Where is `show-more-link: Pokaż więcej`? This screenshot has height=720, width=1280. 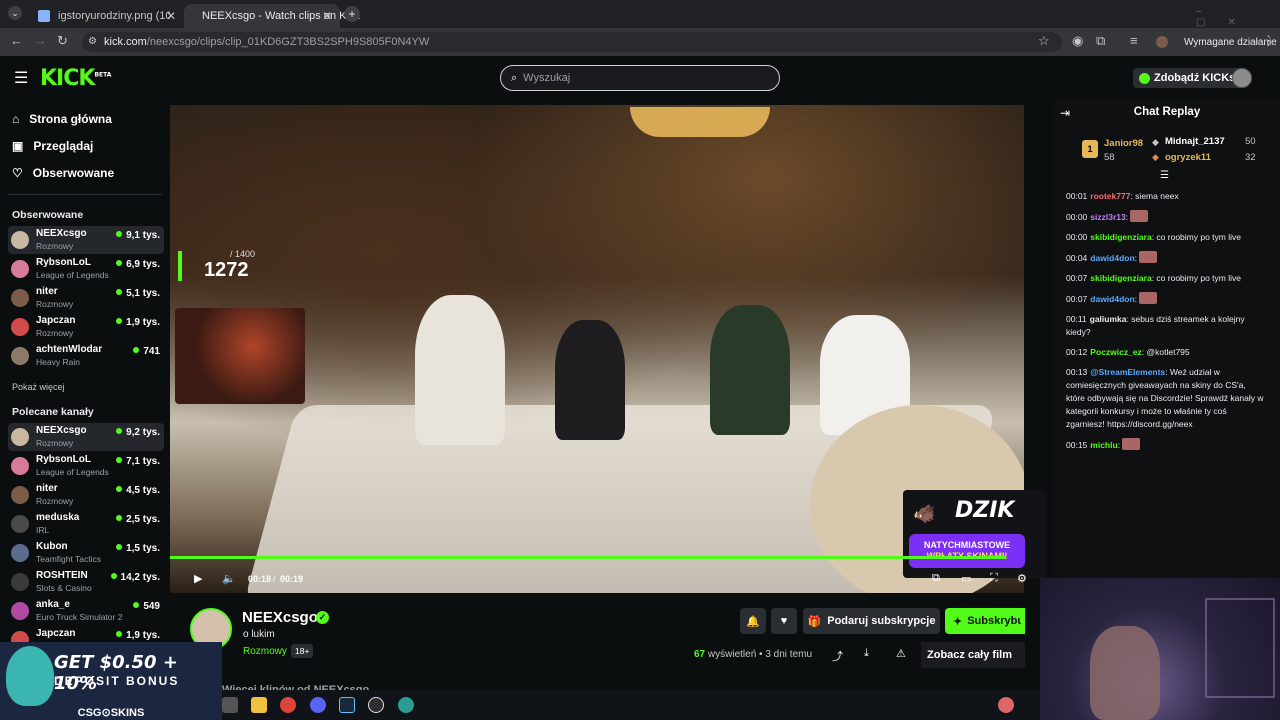
show-more-link: Pokaż więcej is located at coordinates (38, 387).